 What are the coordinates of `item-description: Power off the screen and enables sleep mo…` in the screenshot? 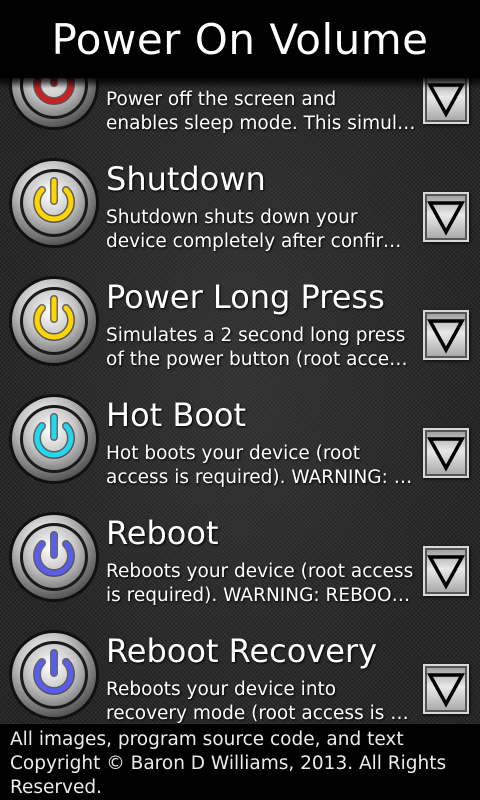 It's located at (261, 111).